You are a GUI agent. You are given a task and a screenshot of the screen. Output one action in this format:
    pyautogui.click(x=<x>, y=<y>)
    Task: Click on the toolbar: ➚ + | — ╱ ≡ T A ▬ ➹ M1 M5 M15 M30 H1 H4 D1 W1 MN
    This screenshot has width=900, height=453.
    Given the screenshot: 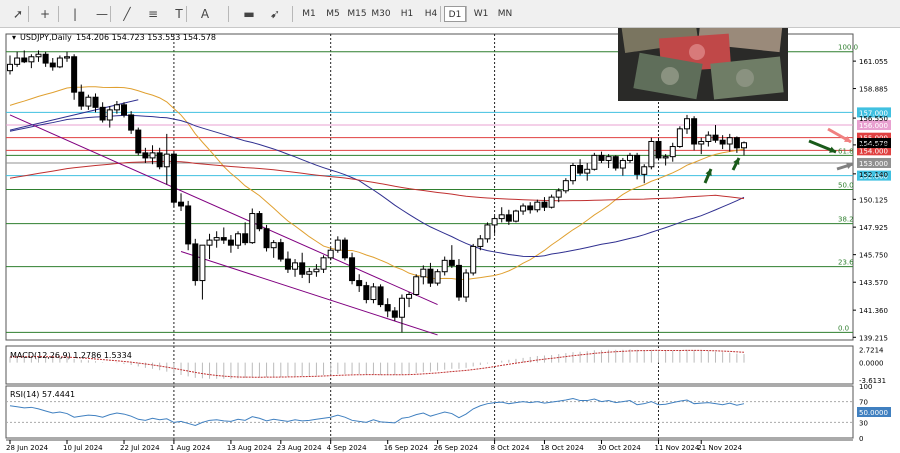 What is the action you would take?
    pyautogui.click(x=450, y=14)
    